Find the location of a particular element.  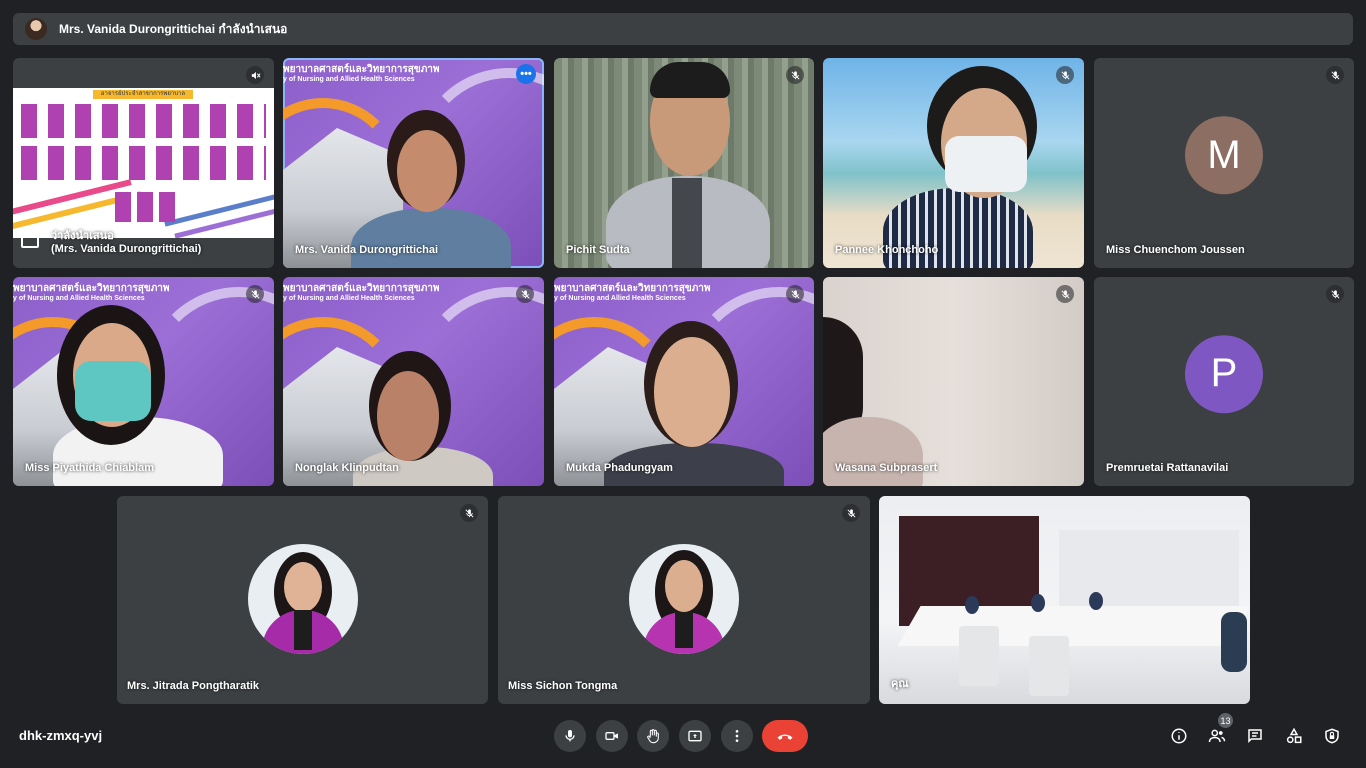

meeting-code: dhk-zmxq-yvj is located at coordinates (61, 735).